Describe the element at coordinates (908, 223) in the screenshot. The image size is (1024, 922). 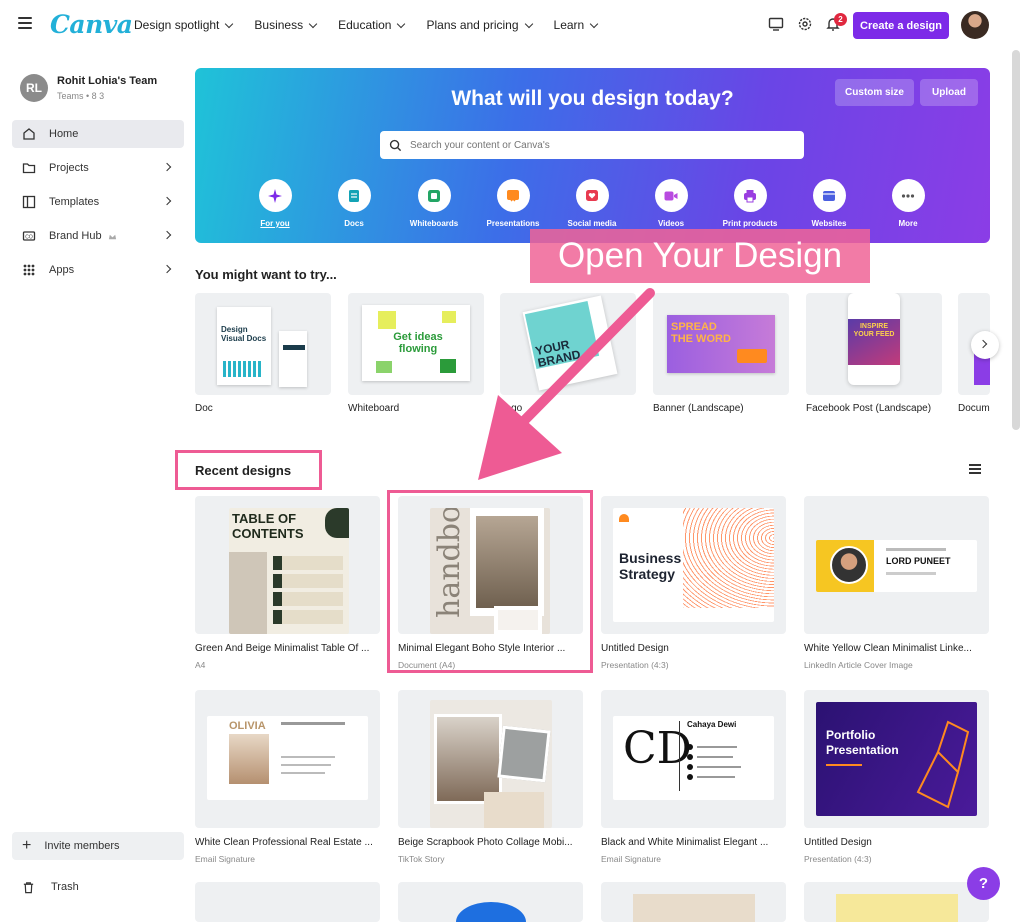
I see `category-label: More` at that location.